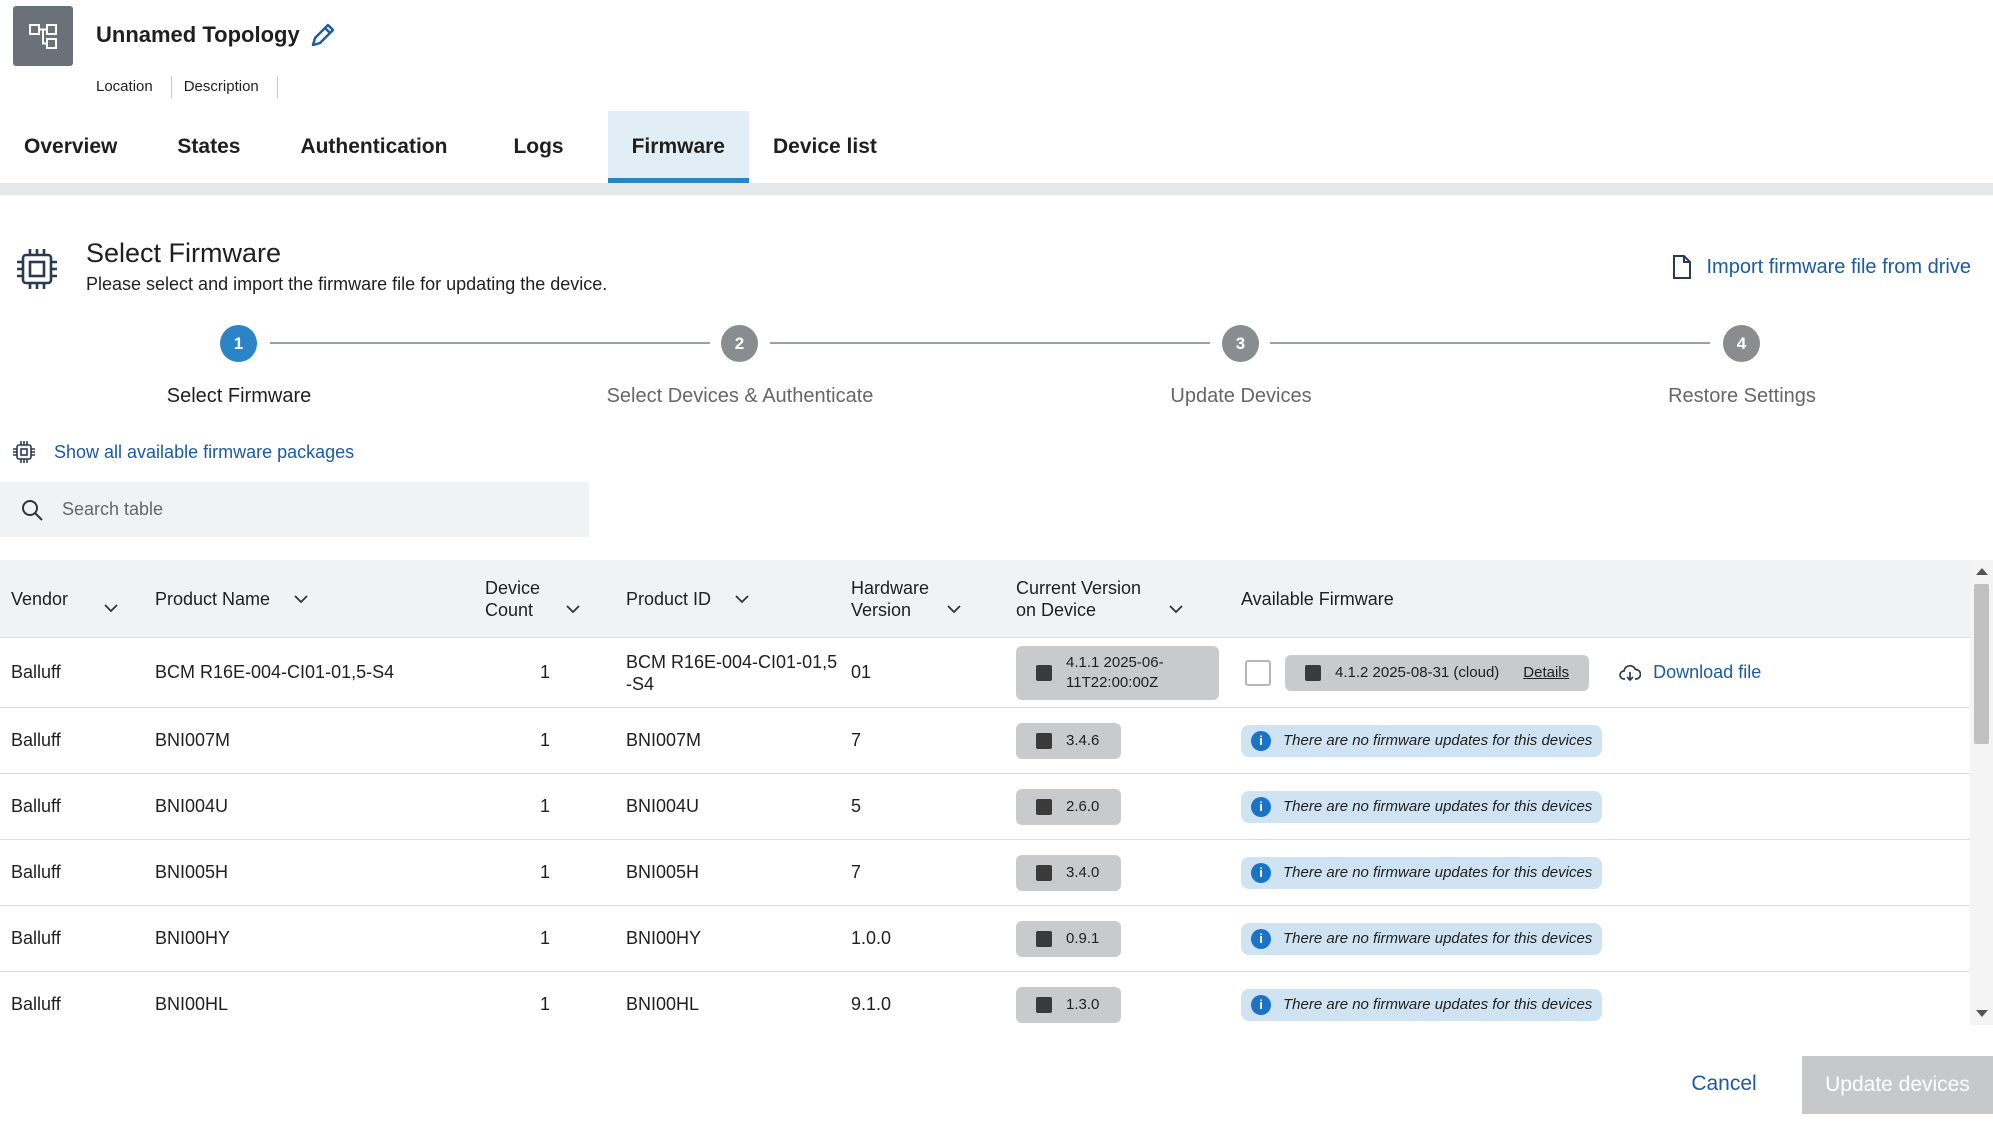  Describe the element at coordinates (1083, 806) in the screenshot. I see `current-version-text: 2.6.0` at that location.